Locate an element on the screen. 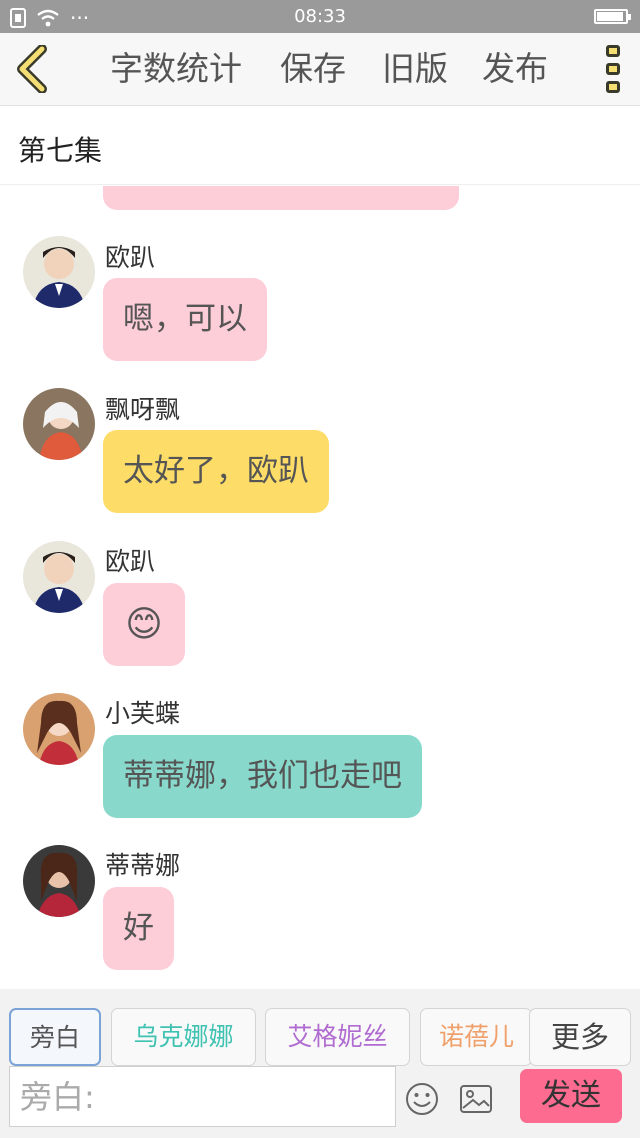 Image resolution: width=640 pixels, height=1138 pixels. image-button is located at coordinates (476, 1099).